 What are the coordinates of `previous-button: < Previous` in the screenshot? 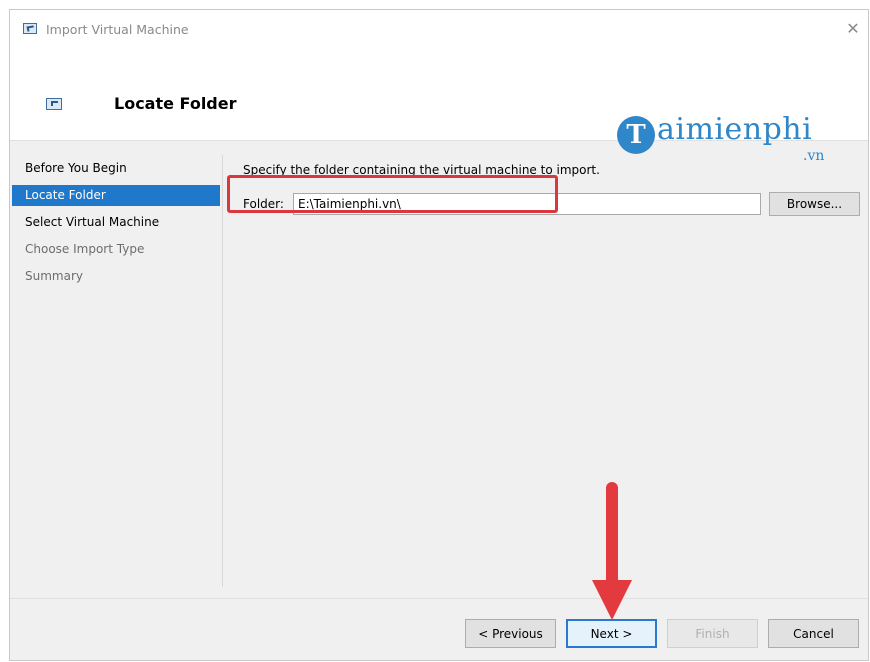 It's located at (510, 633).